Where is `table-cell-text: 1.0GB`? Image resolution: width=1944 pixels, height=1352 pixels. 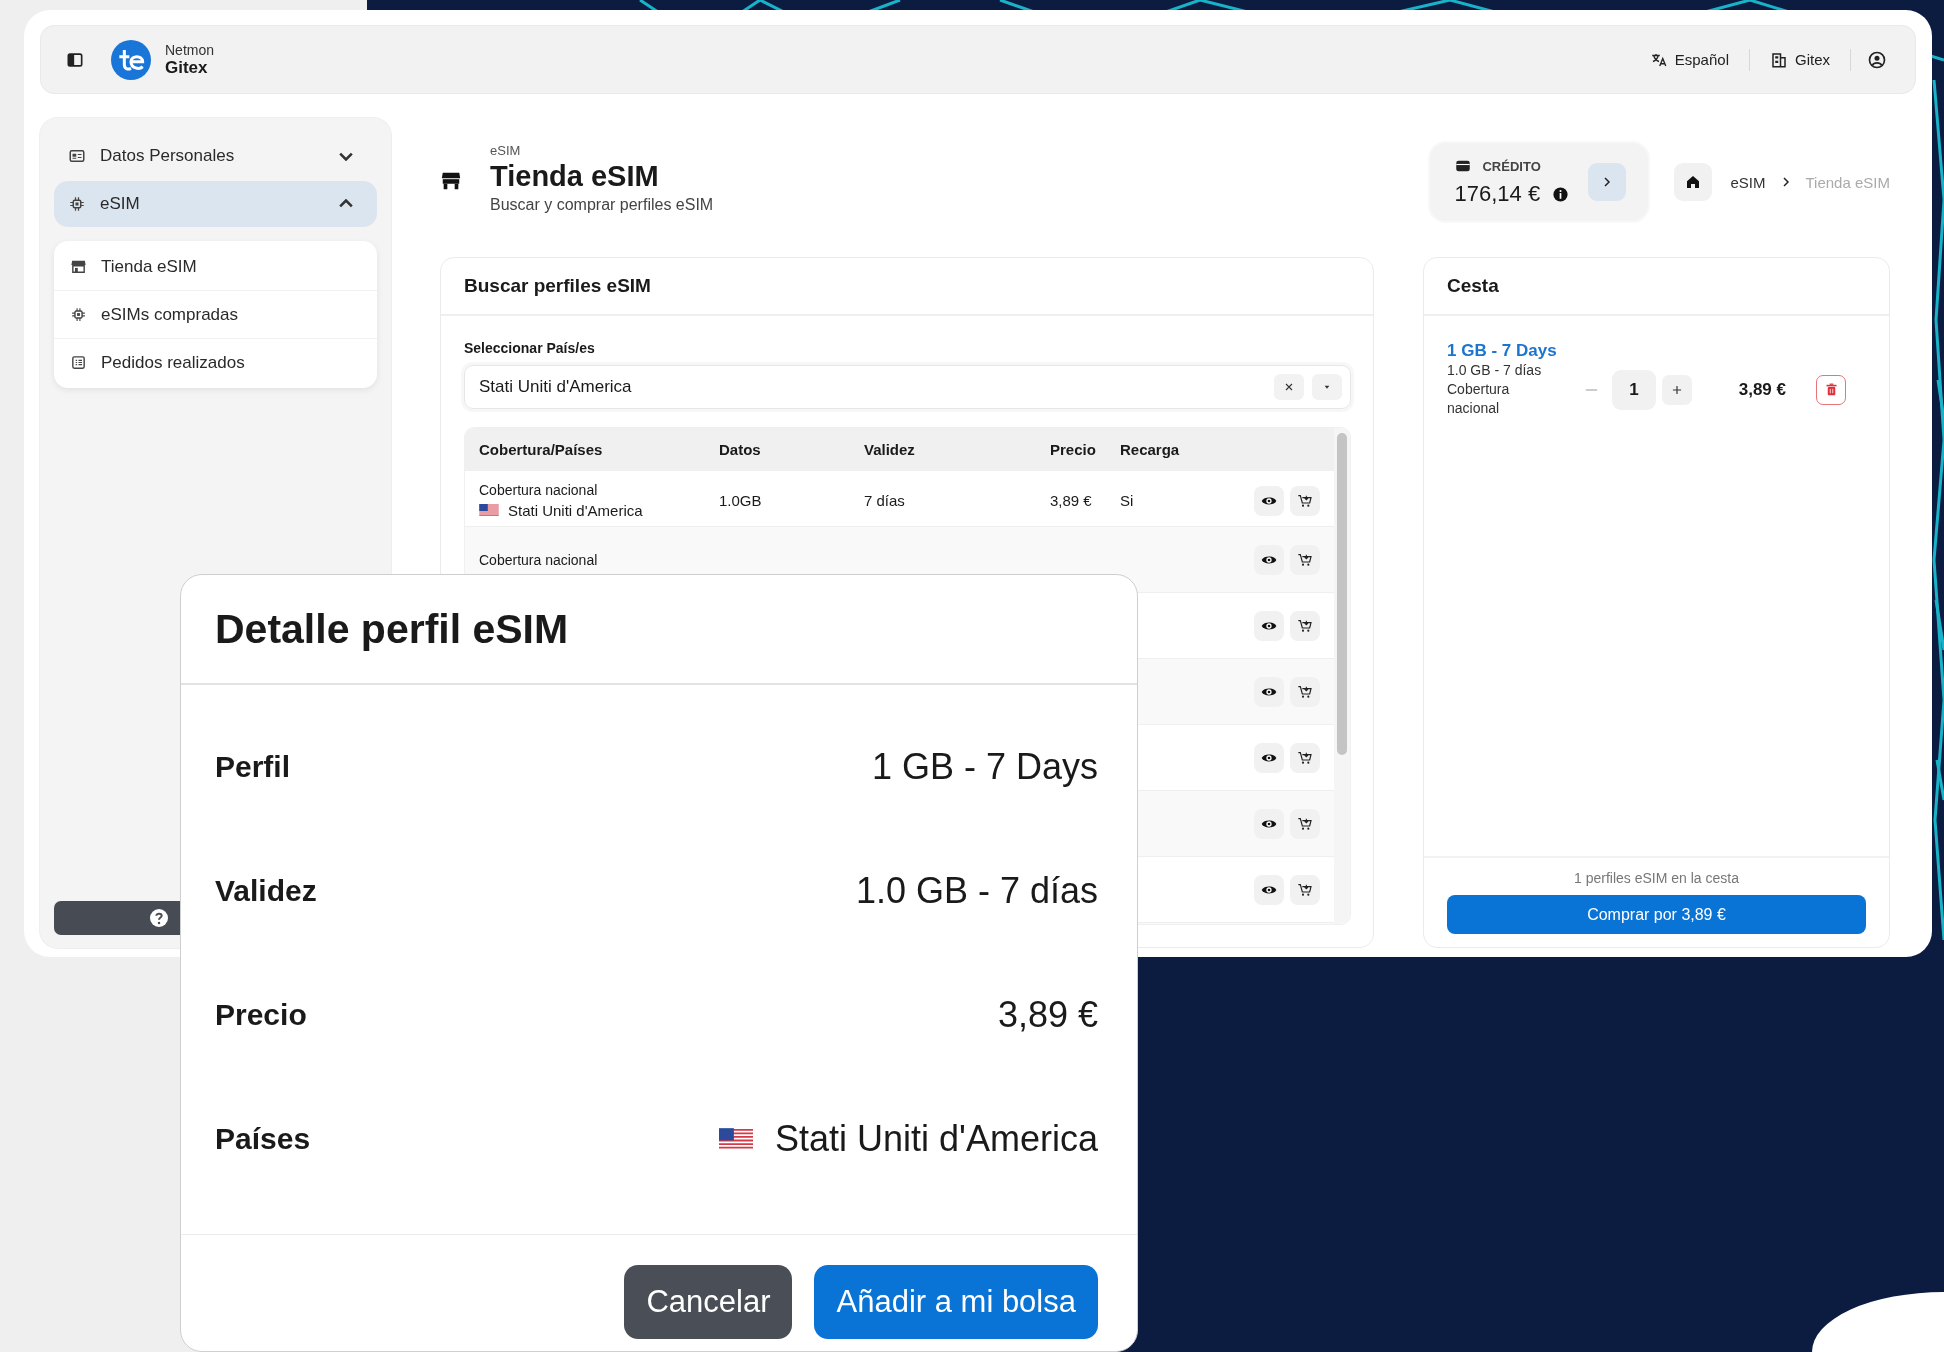 table-cell-text: 1.0GB is located at coordinates (741, 500).